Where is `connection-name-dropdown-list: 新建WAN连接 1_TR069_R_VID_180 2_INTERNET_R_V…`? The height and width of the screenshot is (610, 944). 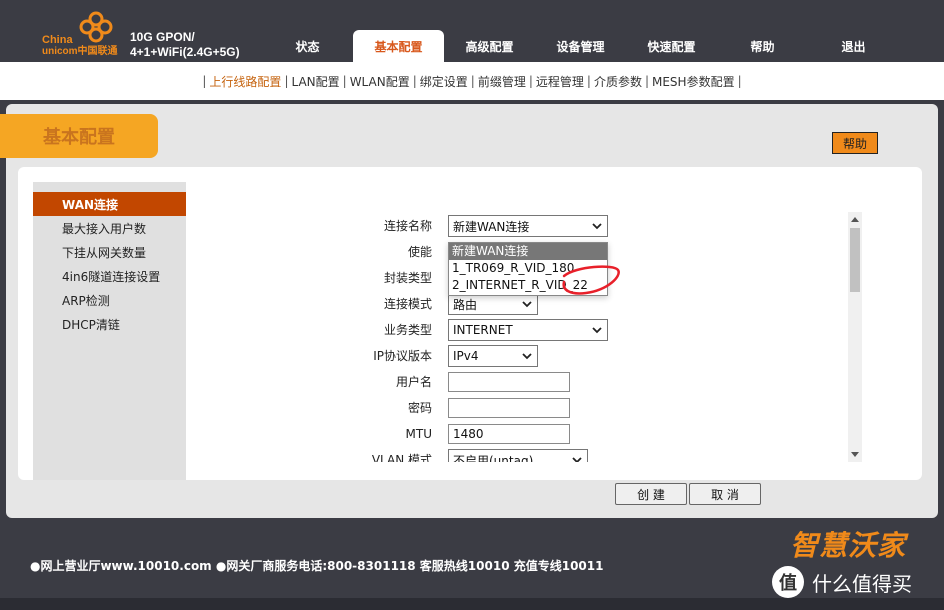 connection-name-dropdown-list: 新建WAN连接 1_TR069_R_VID_180 2_INTERNET_R_V… is located at coordinates (528, 269).